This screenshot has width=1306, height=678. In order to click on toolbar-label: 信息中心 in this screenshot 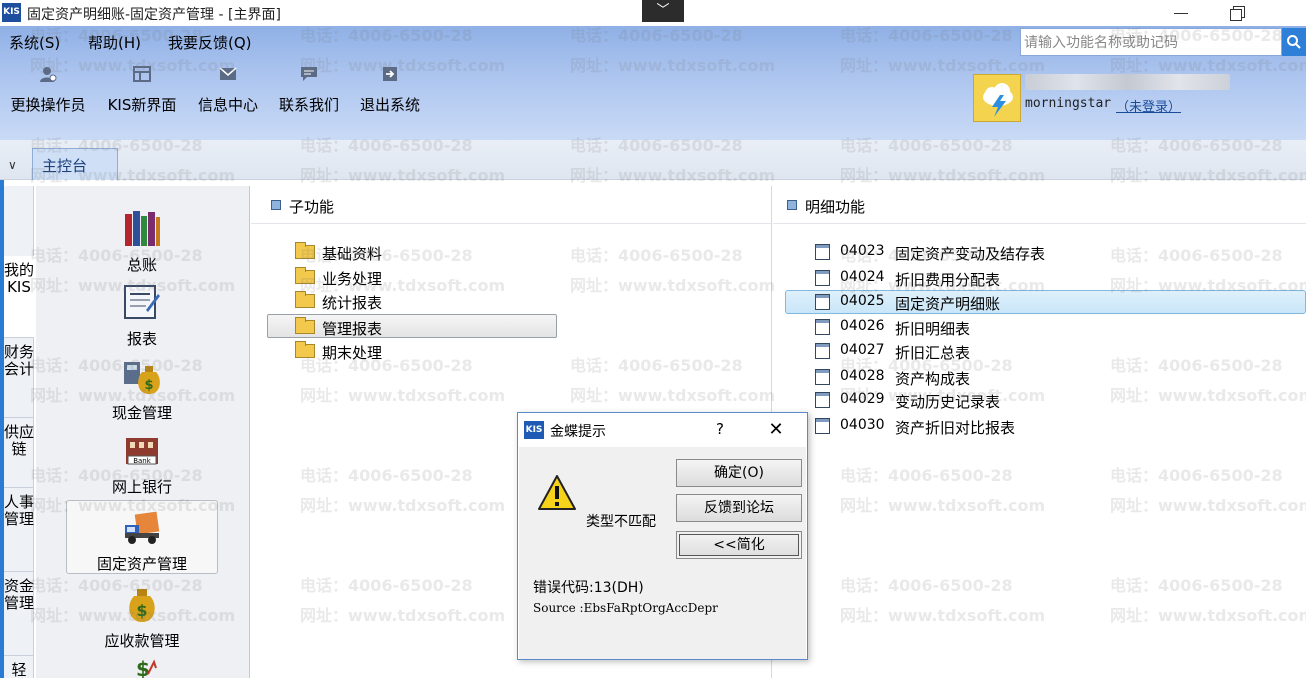, I will do `click(227, 105)`.